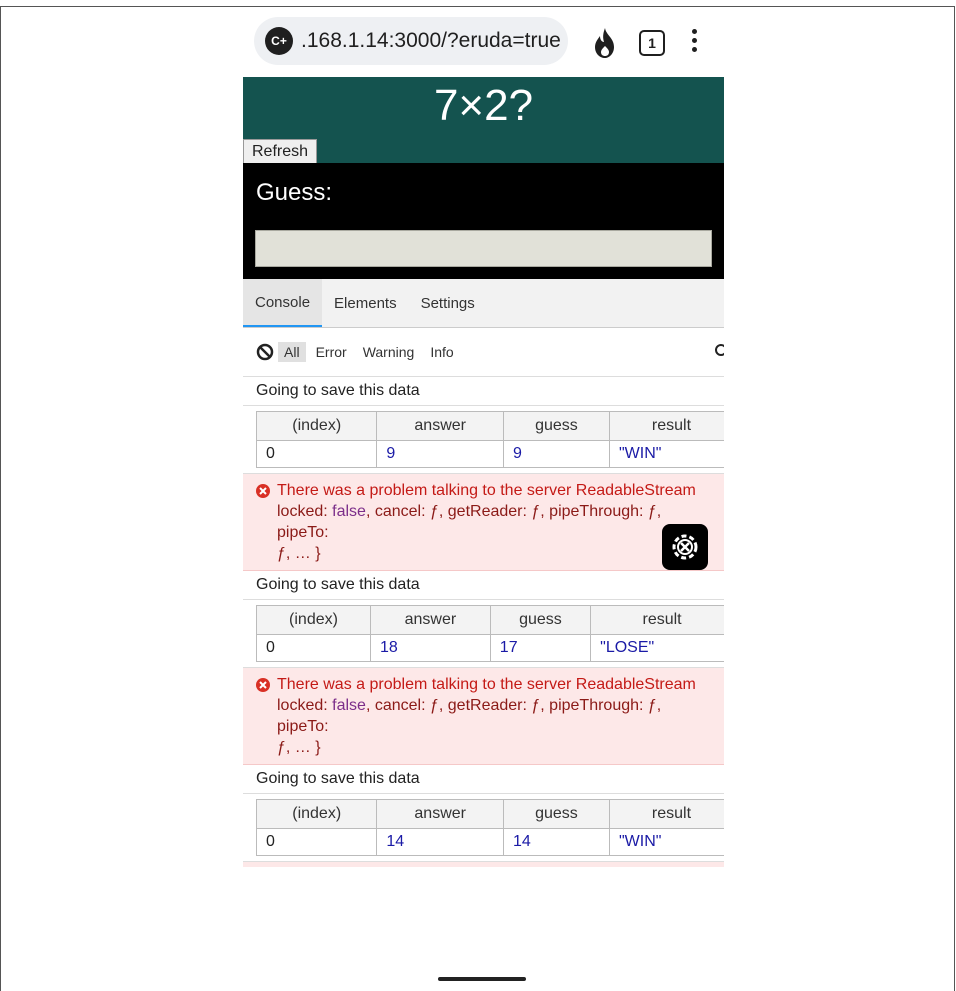 The image size is (956, 991). Describe the element at coordinates (294, 192) in the screenshot. I see `guess-label: Guess:` at that location.